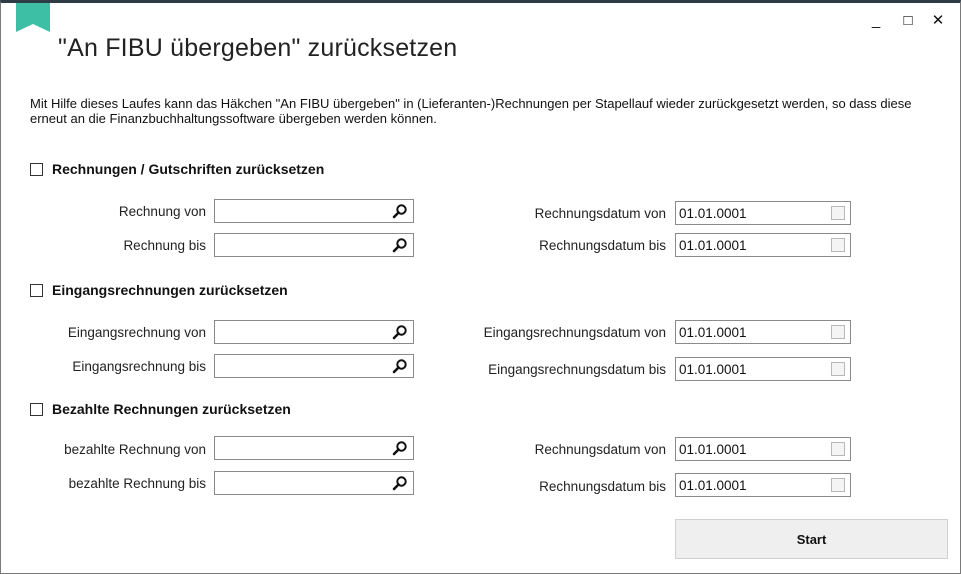 The image size is (961, 574). Describe the element at coordinates (33, 17) in the screenshot. I see `bookmark-icon` at that location.